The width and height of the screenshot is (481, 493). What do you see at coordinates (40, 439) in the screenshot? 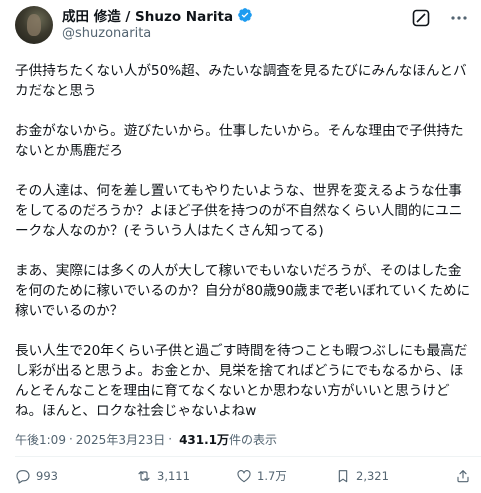
I see `post-time: 午後1:09` at bounding box center [40, 439].